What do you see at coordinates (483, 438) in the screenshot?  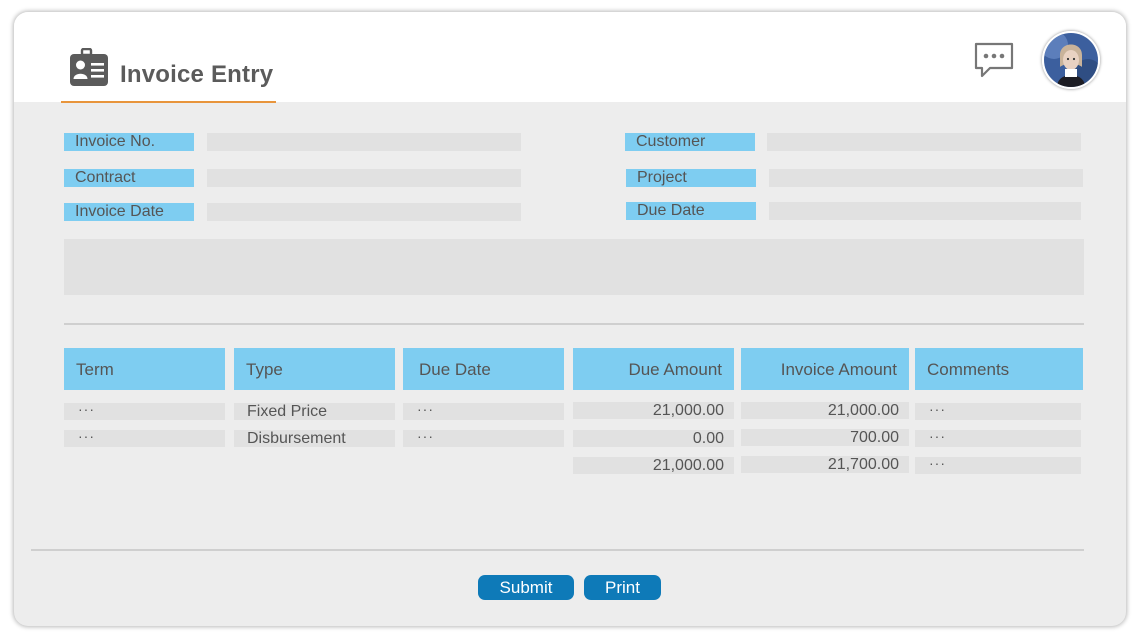 I see `row-2-due-date: ···` at bounding box center [483, 438].